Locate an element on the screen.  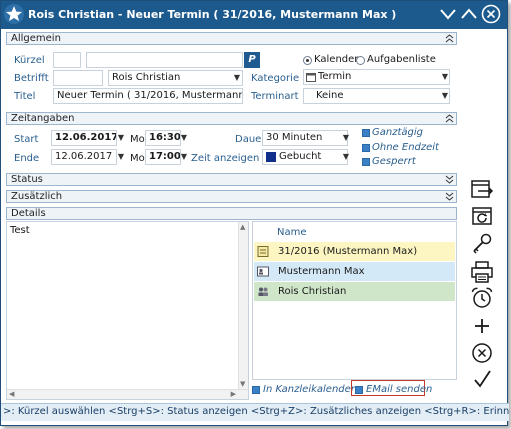
ende-time-field: 17:00 is located at coordinates (163, 157).